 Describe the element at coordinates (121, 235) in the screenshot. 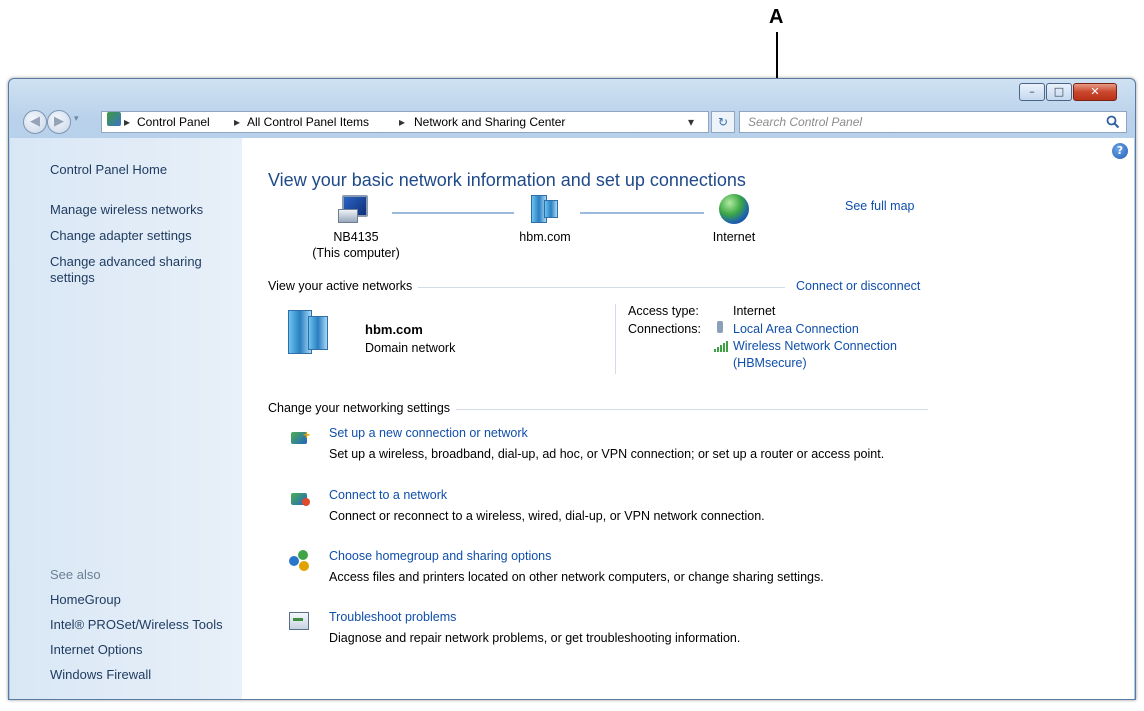

I see `change-adapter-settings-link: Change adapter settings` at that location.